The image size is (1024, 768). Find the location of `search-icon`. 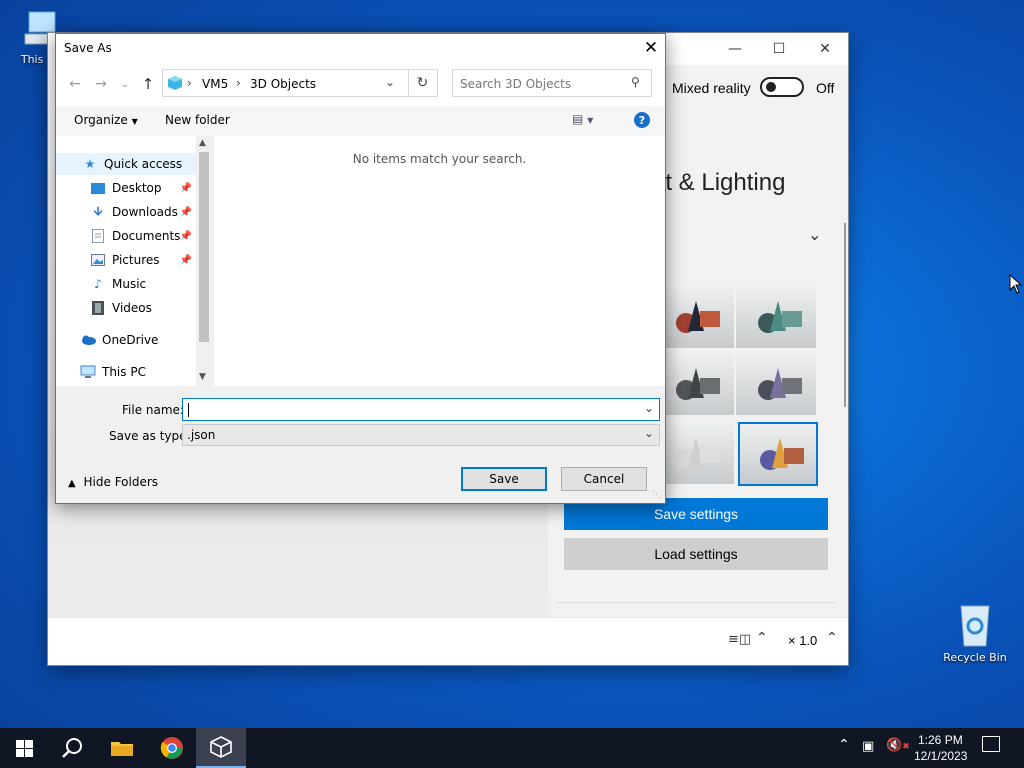

search-icon is located at coordinates (72, 748).